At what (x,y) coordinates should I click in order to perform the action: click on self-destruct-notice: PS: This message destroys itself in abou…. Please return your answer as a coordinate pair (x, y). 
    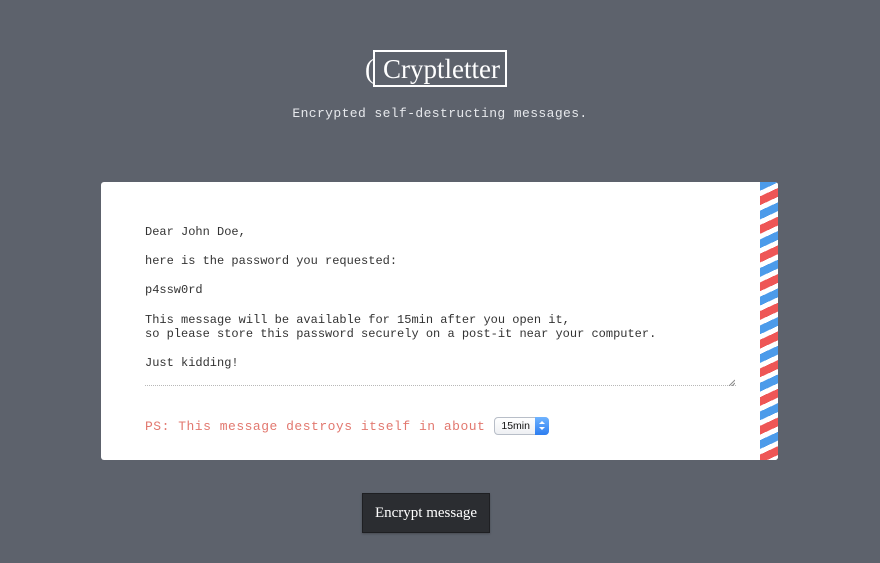
    Looking at the image, I should click on (347, 426).